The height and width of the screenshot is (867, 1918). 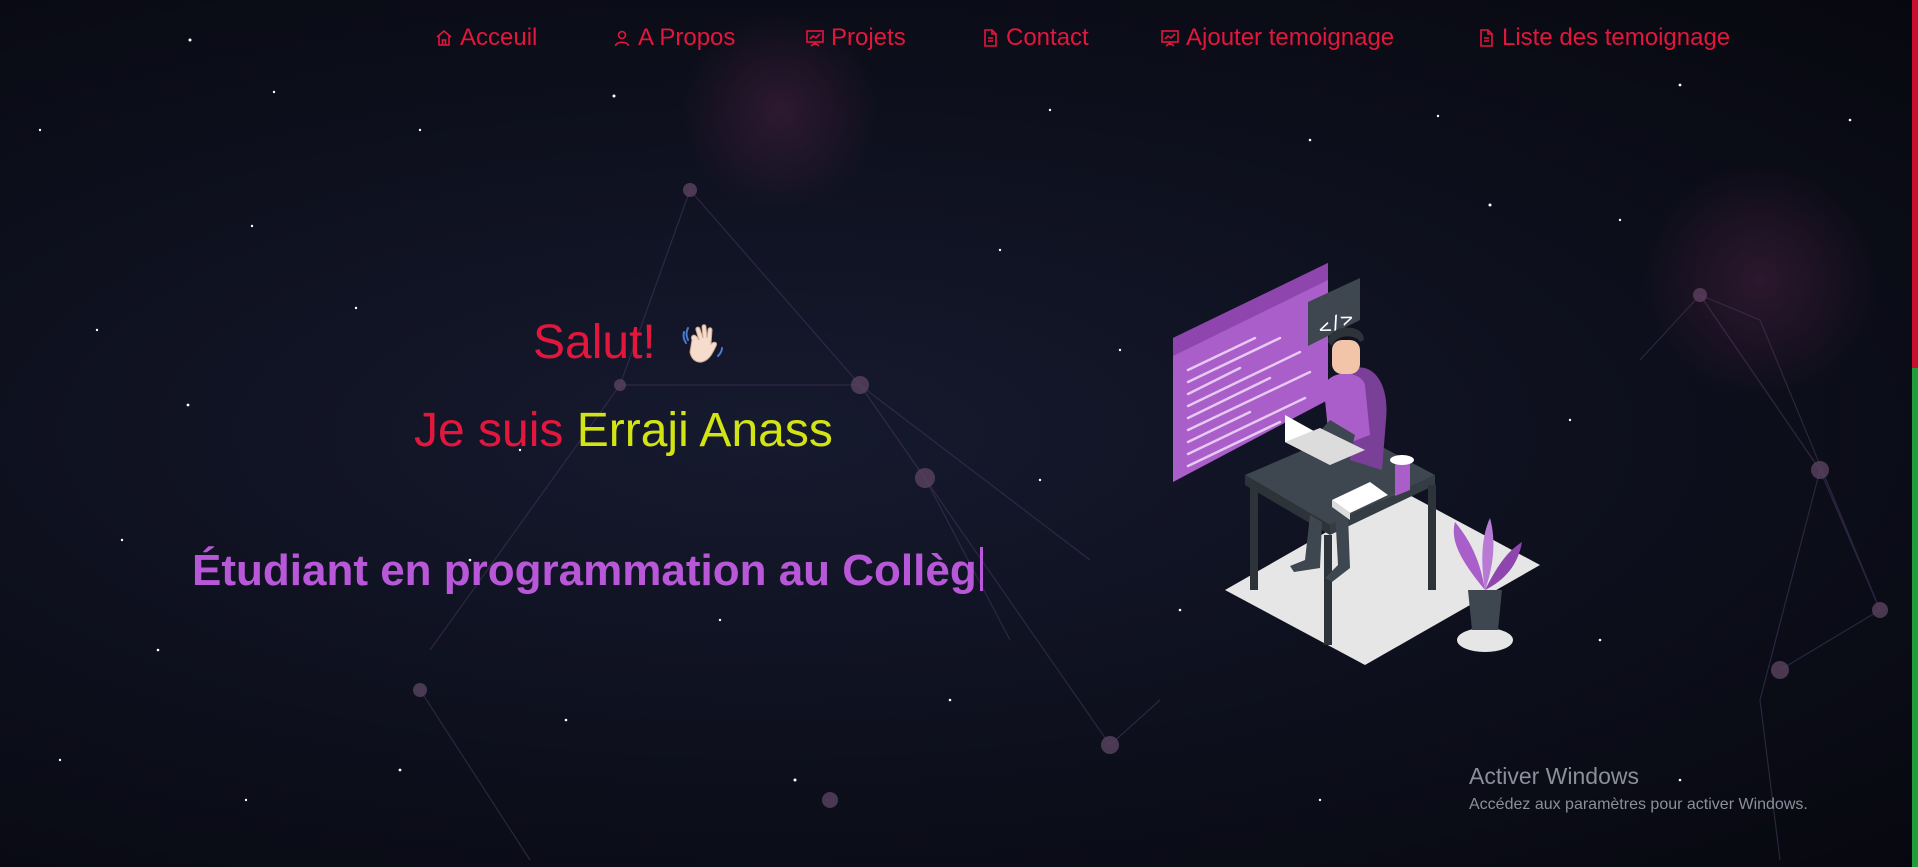 What do you see at coordinates (495, 430) in the screenshot?
I see `intro-prefix: Je suis` at bounding box center [495, 430].